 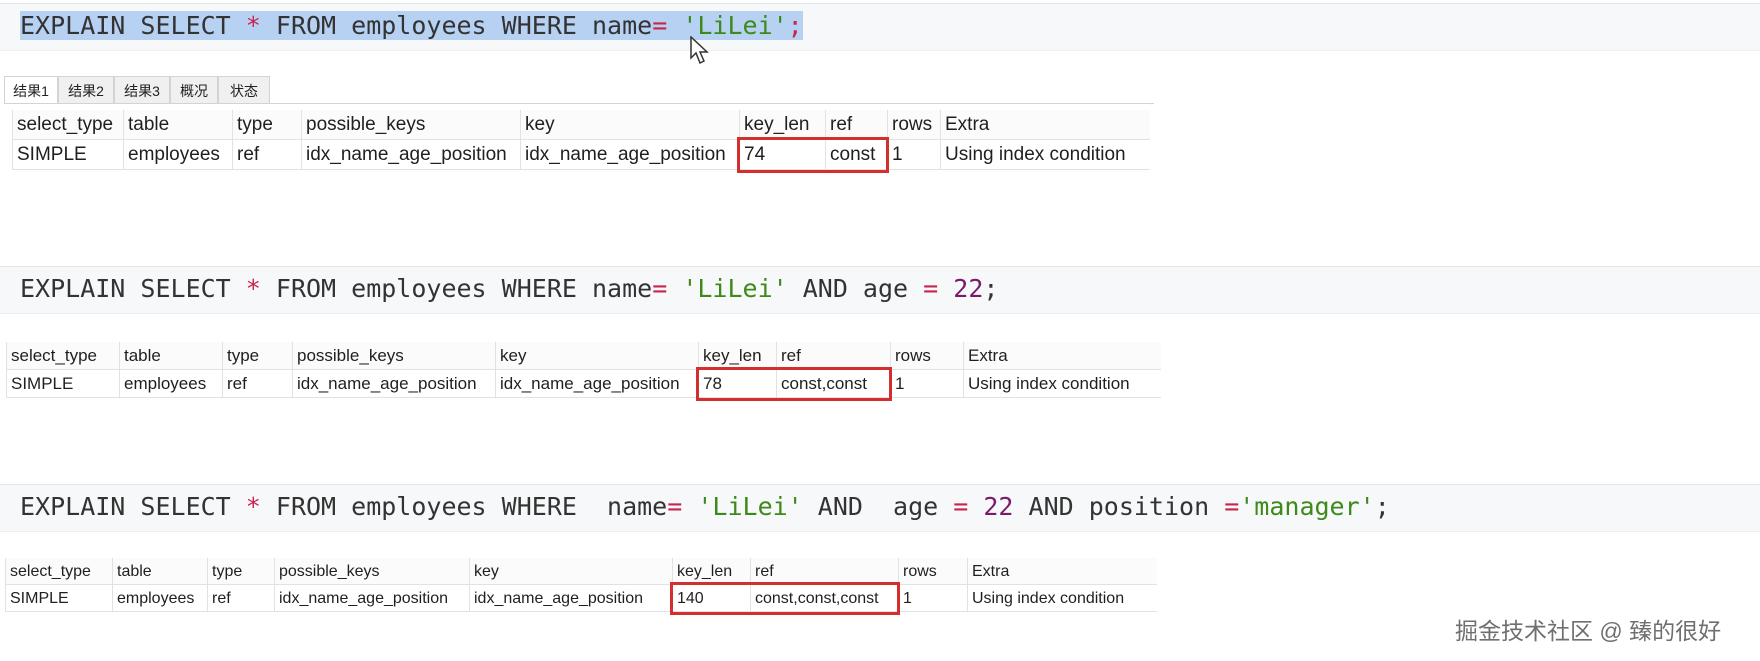 What do you see at coordinates (142, 90) in the screenshot?
I see `tab-result-3: 结果3` at bounding box center [142, 90].